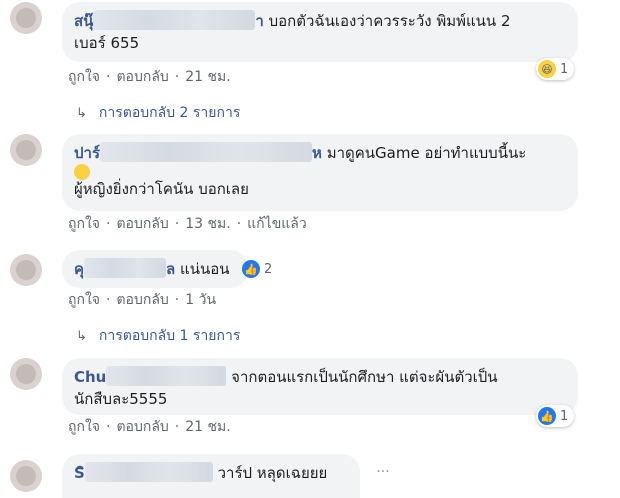 This screenshot has width=620, height=498. Describe the element at coordinates (426, 153) in the screenshot. I see `comment-text: มาดูคนGame อย่าทำแบบนี้นะ` at that location.